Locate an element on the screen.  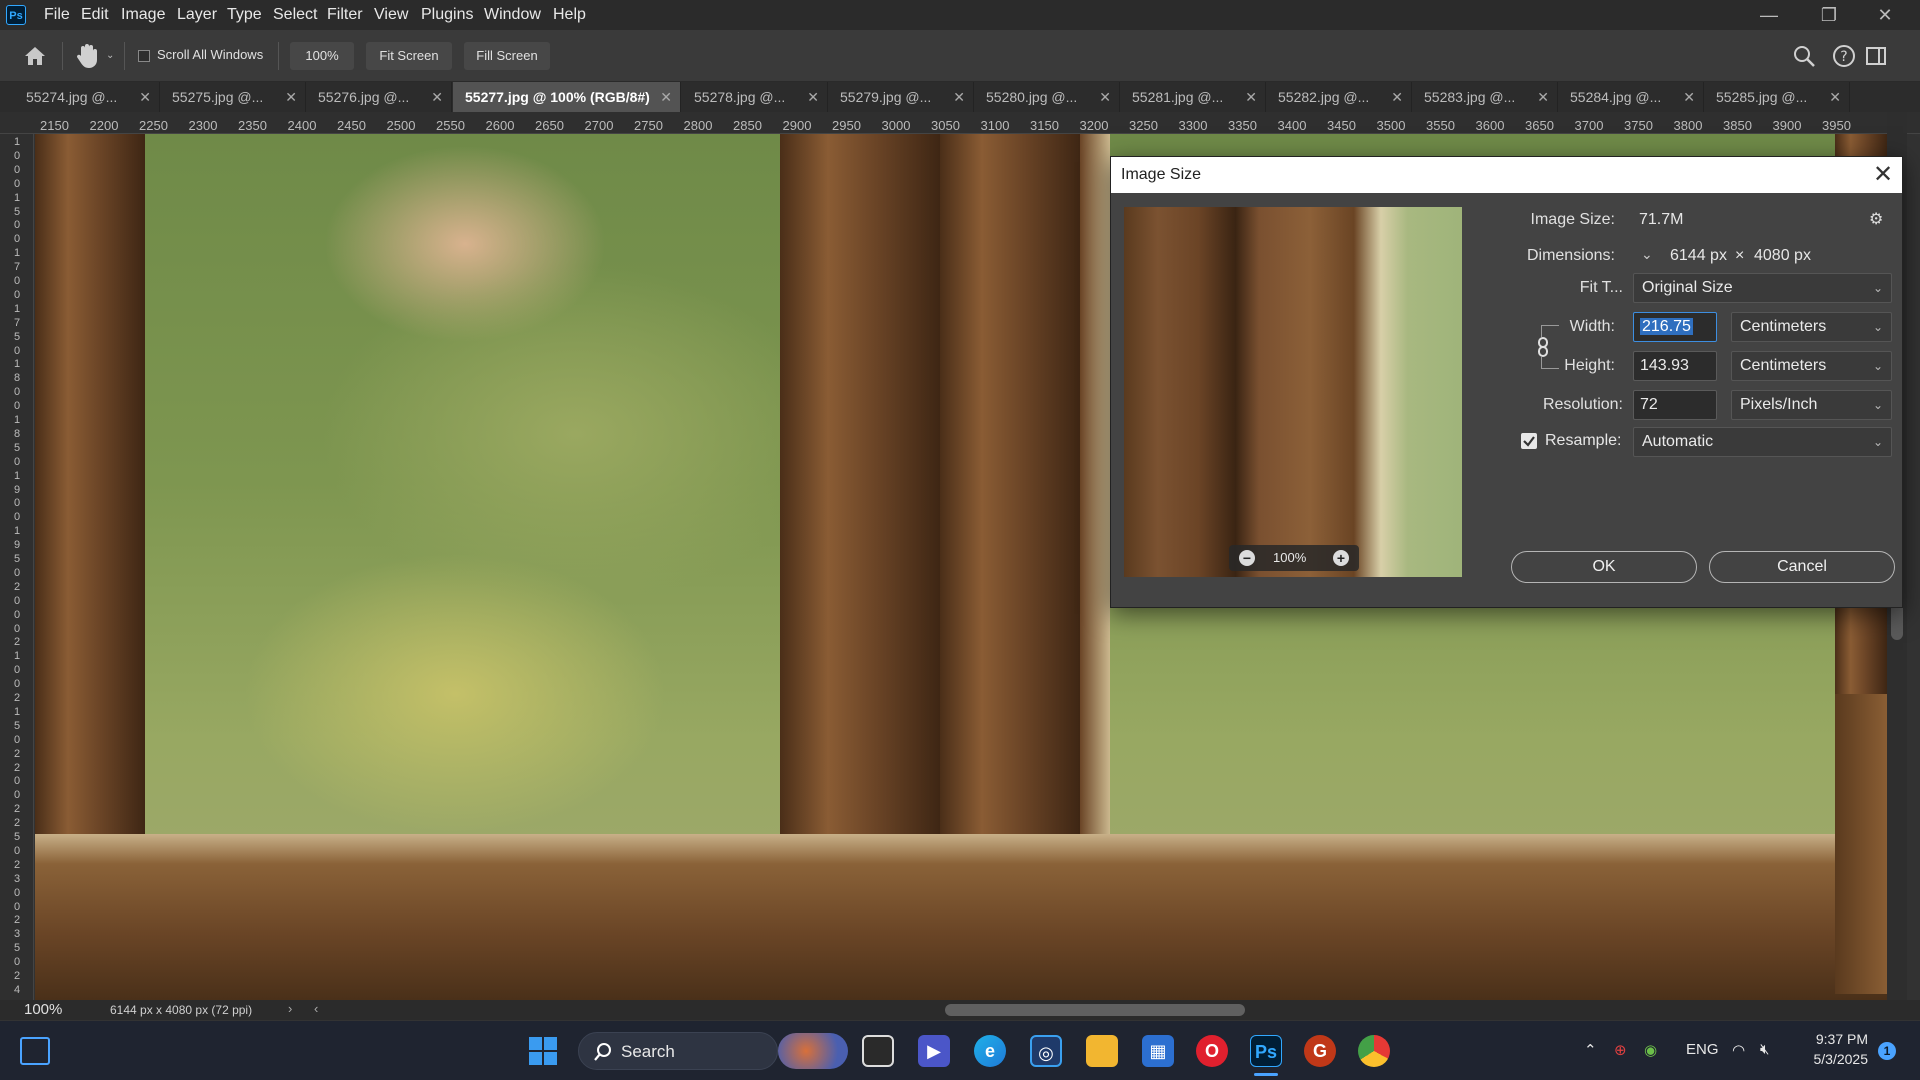
vpn-icon: ⊕ is located at coordinates (1620, 1050).